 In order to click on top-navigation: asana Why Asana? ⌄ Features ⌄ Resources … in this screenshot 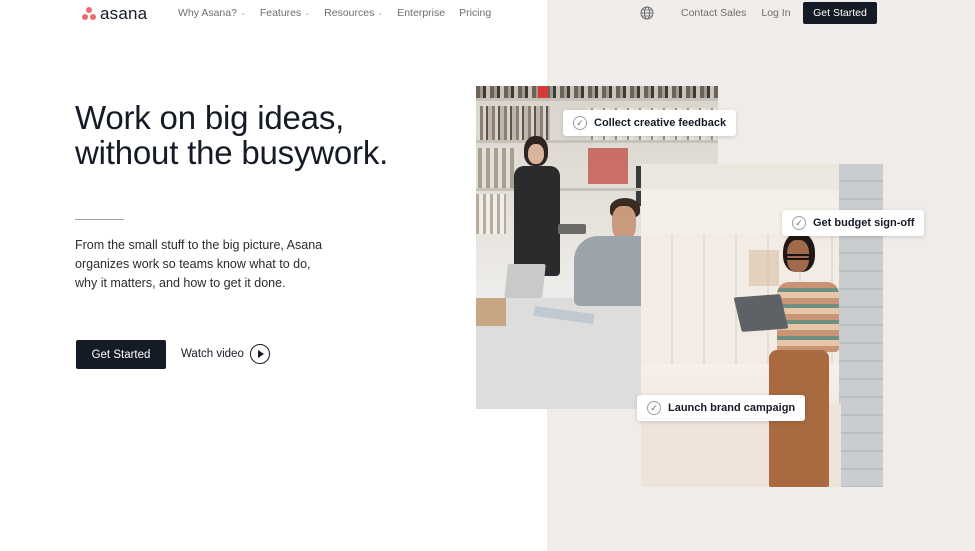, I will do `click(487, 14)`.